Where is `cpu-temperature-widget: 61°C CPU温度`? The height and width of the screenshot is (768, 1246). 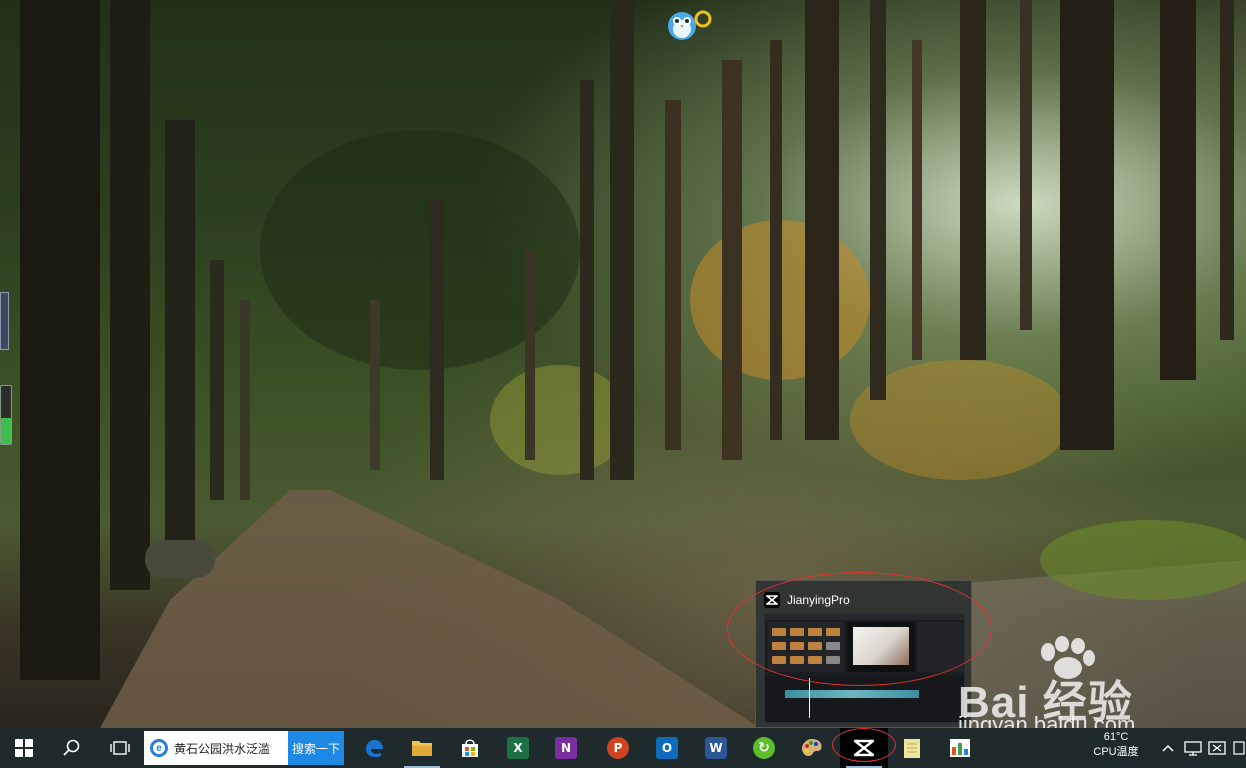 cpu-temperature-widget: 61°C CPU温度 is located at coordinates (1116, 748).